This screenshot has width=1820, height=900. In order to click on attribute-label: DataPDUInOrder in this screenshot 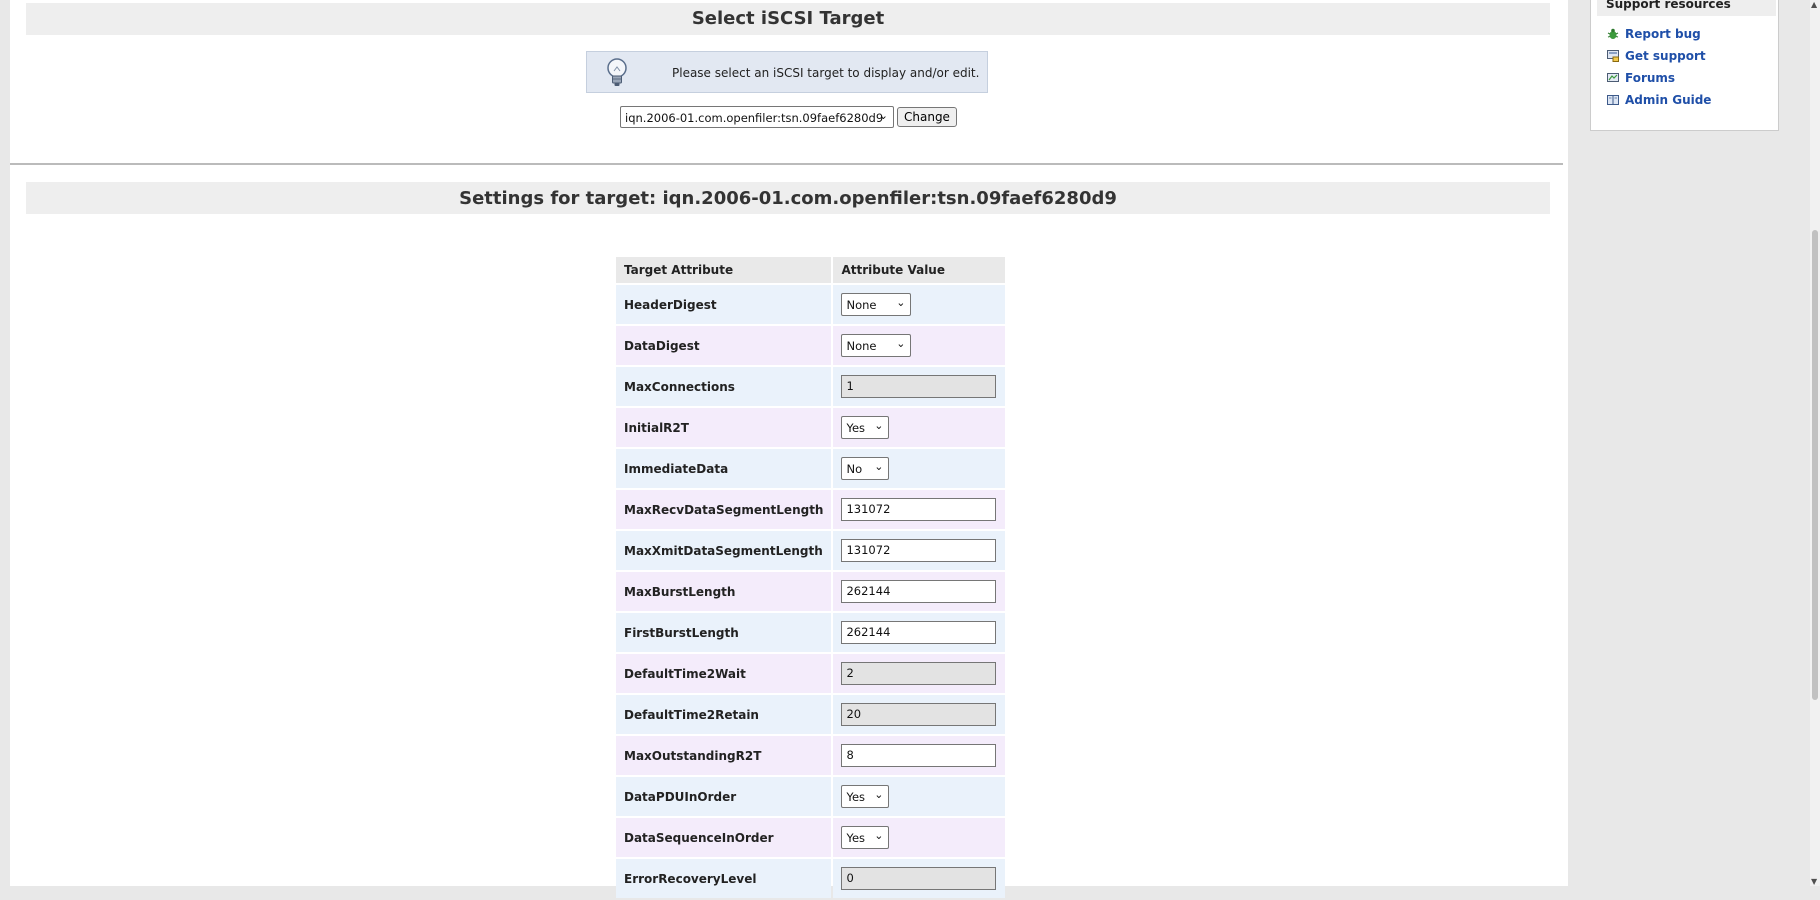, I will do `click(724, 796)`.